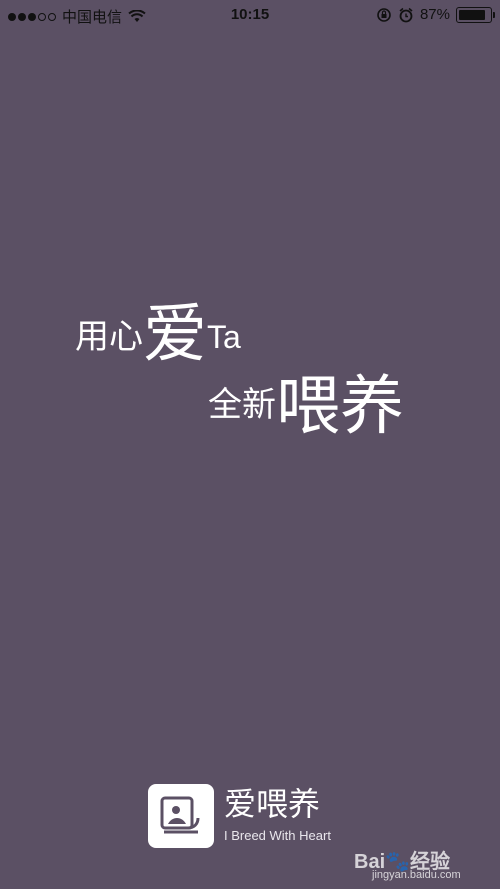 The height and width of the screenshot is (889, 500). What do you see at coordinates (277, 835) in the screenshot?
I see `brand-tagline: I Breed With Heart` at bounding box center [277, 835].